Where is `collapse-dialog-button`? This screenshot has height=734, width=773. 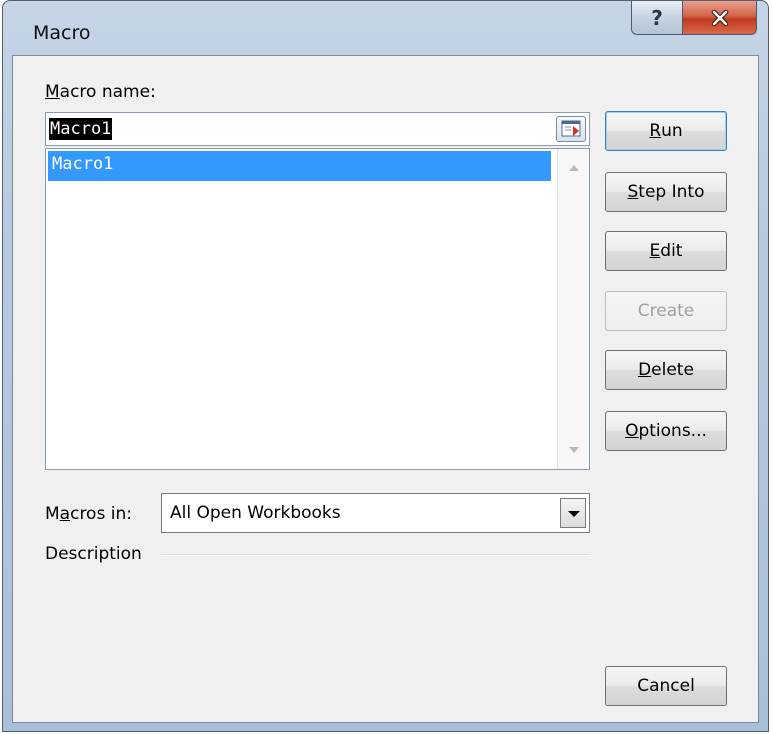 collapse-dialog-button is located at coordinates (571, 129).